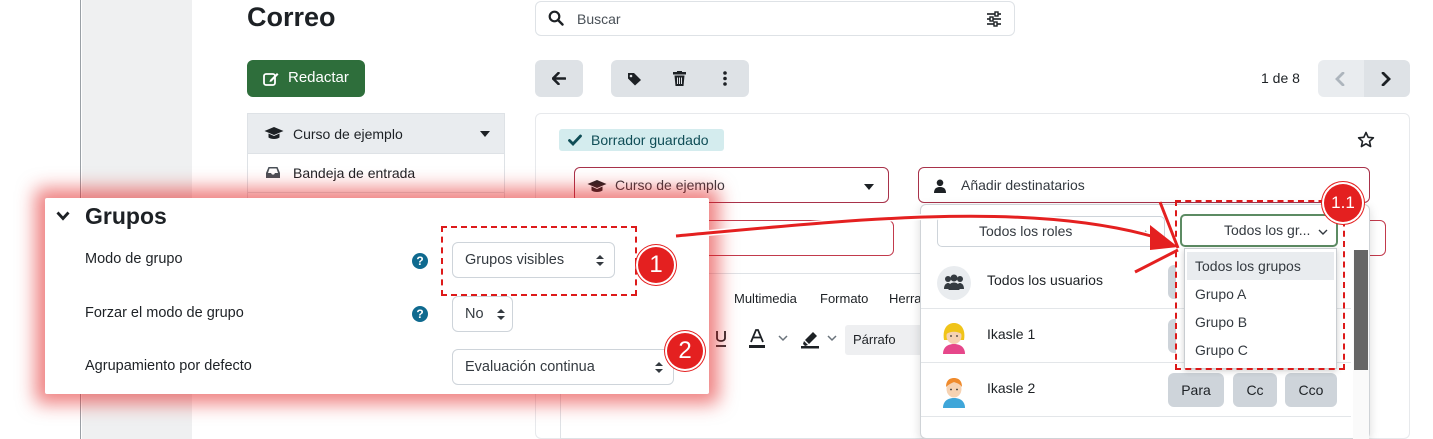  I want to click on bcc-button: Cco, so click(1311, 390).